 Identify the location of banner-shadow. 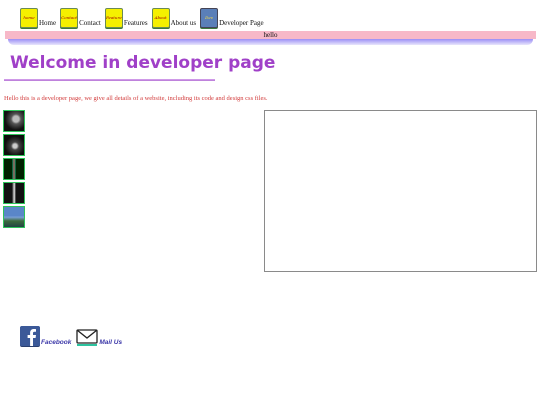
(270, 42).